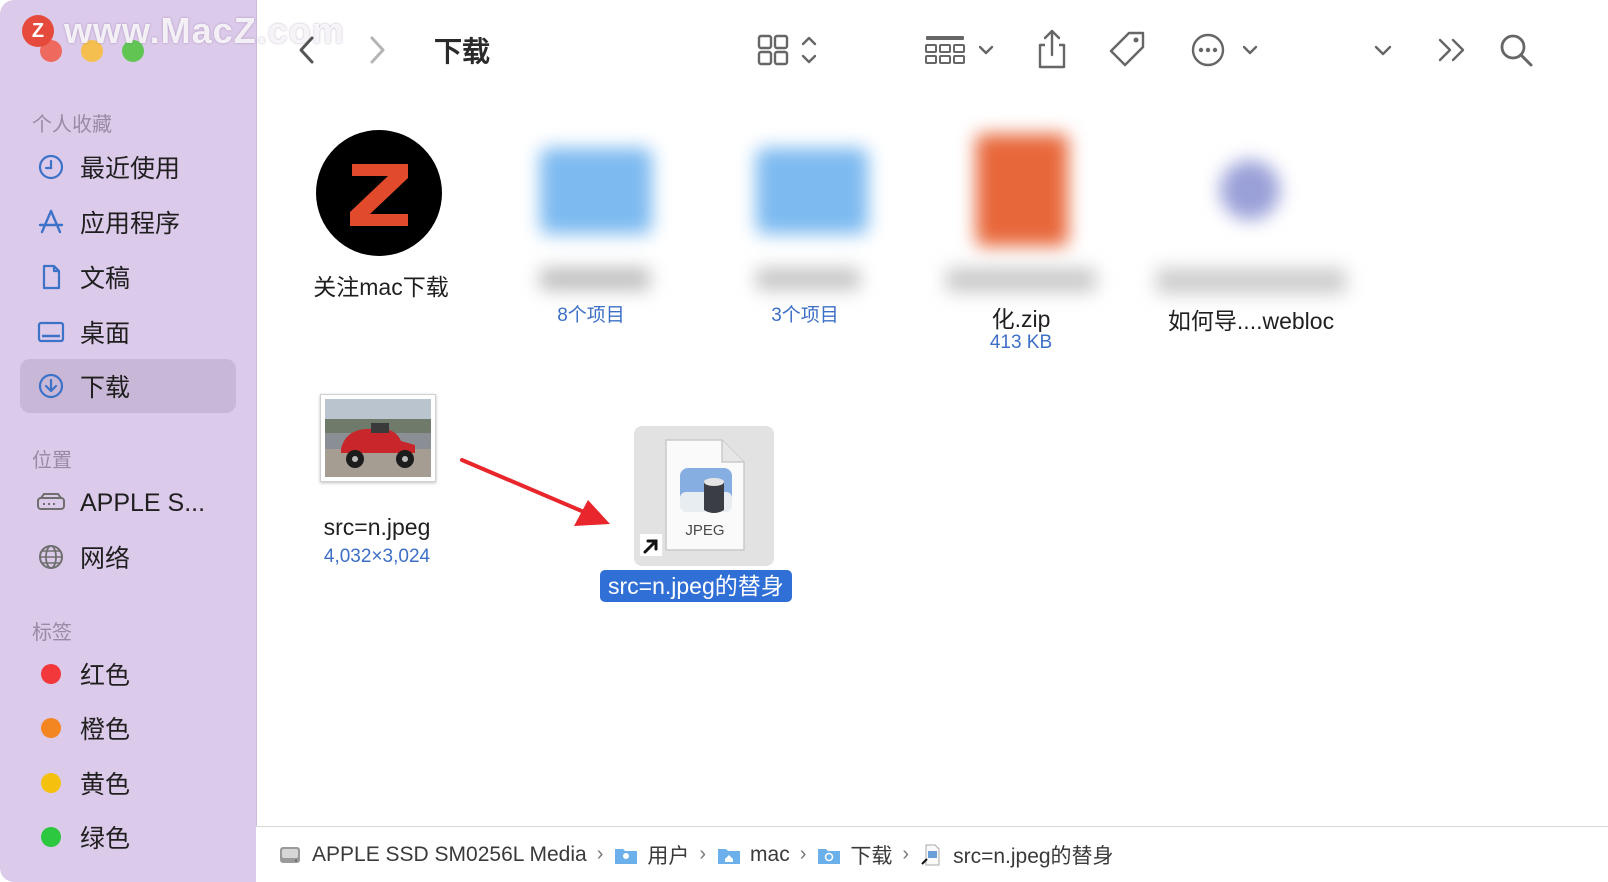  What do you see at coordinates (1021, 342) in the screenshot?
I see `file-subtitle: 413 KB` at bounding box center [1021, 342].